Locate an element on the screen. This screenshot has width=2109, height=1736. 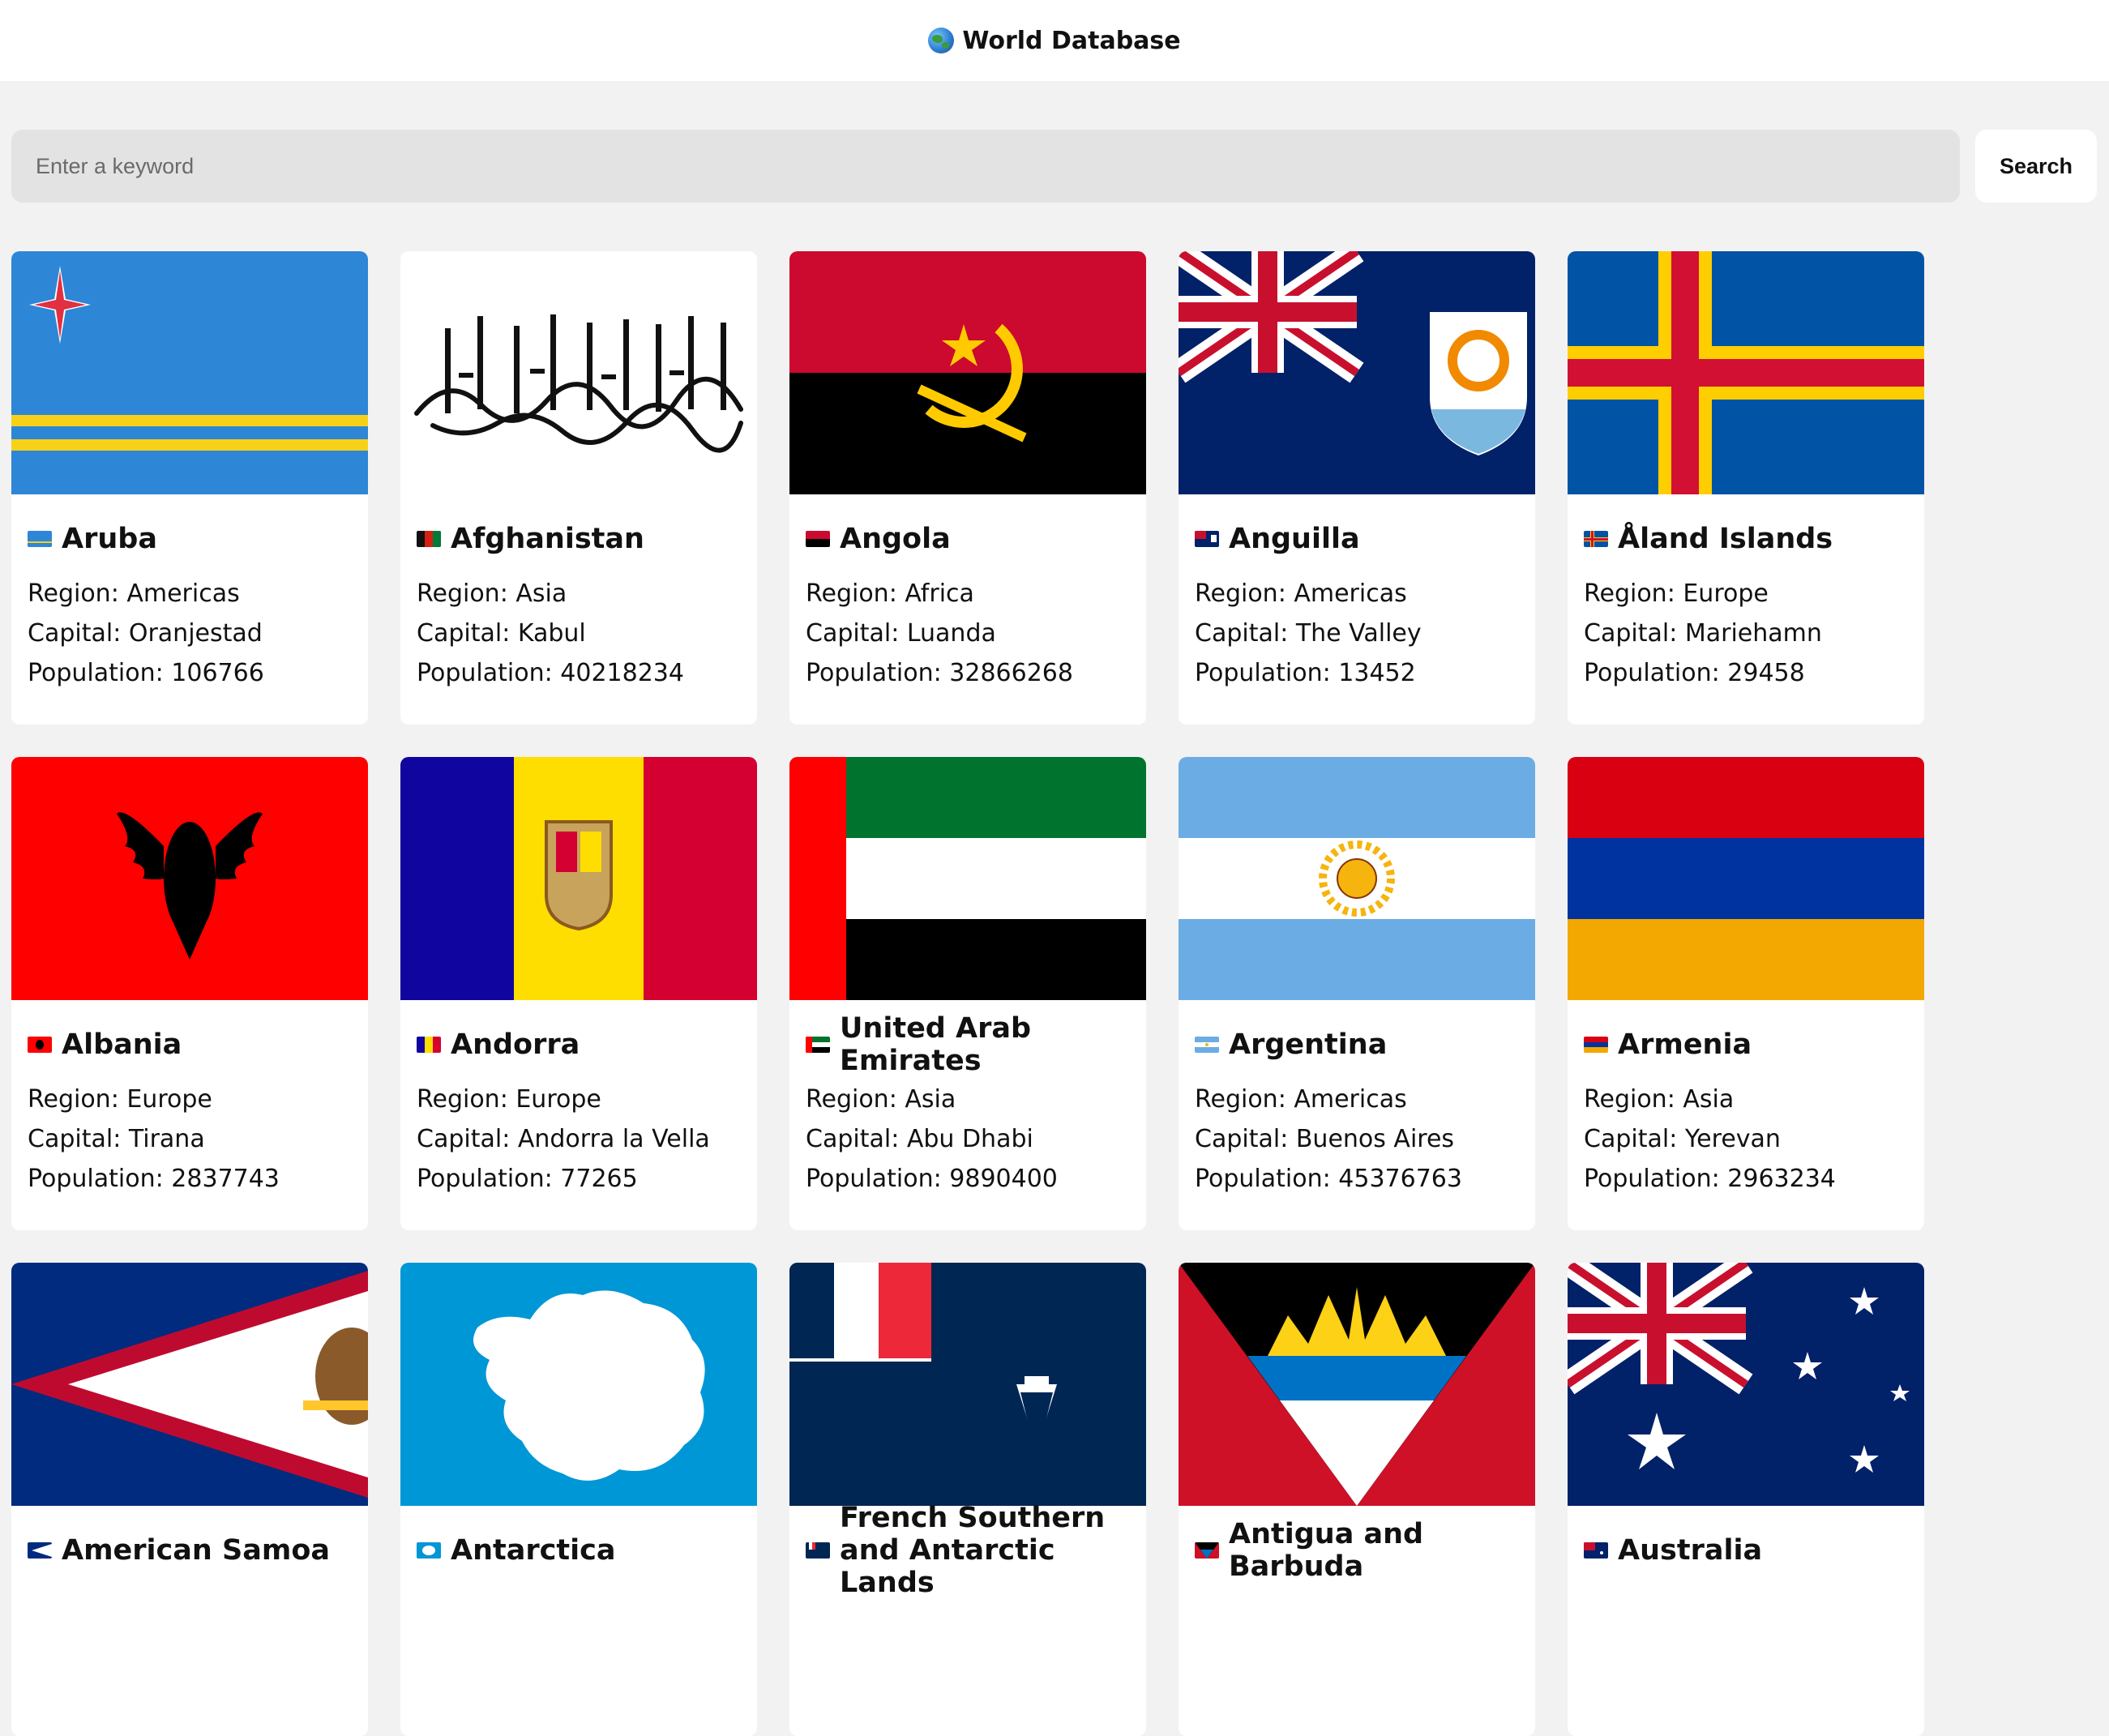
country-name: Antarctica is located at coordinates (533, 1550).